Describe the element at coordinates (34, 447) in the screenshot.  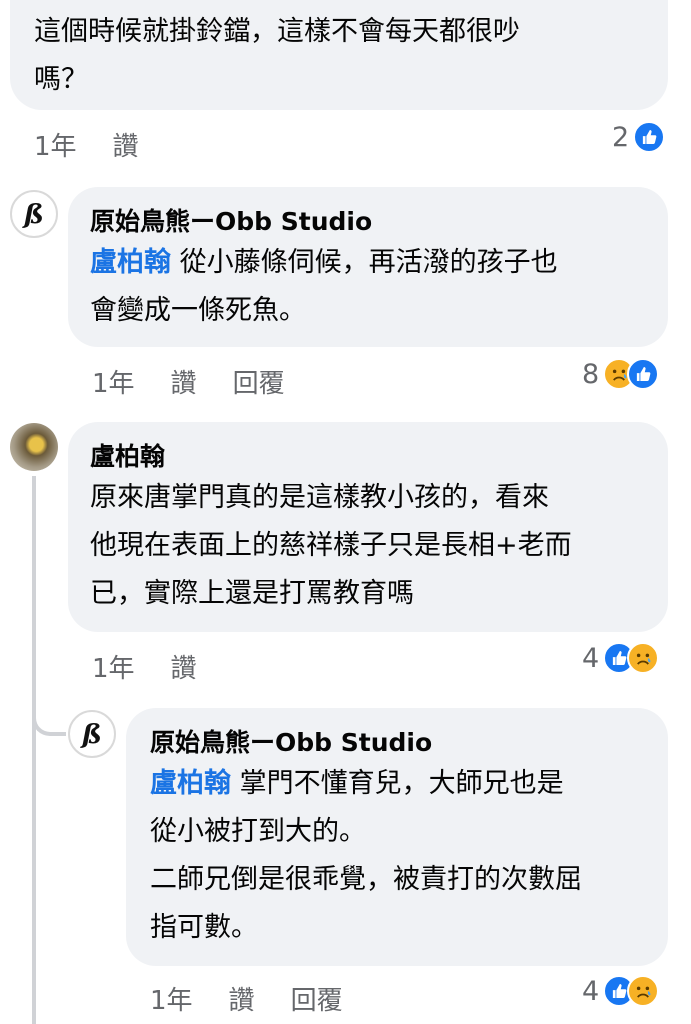
I see `user-avatar` at that location.